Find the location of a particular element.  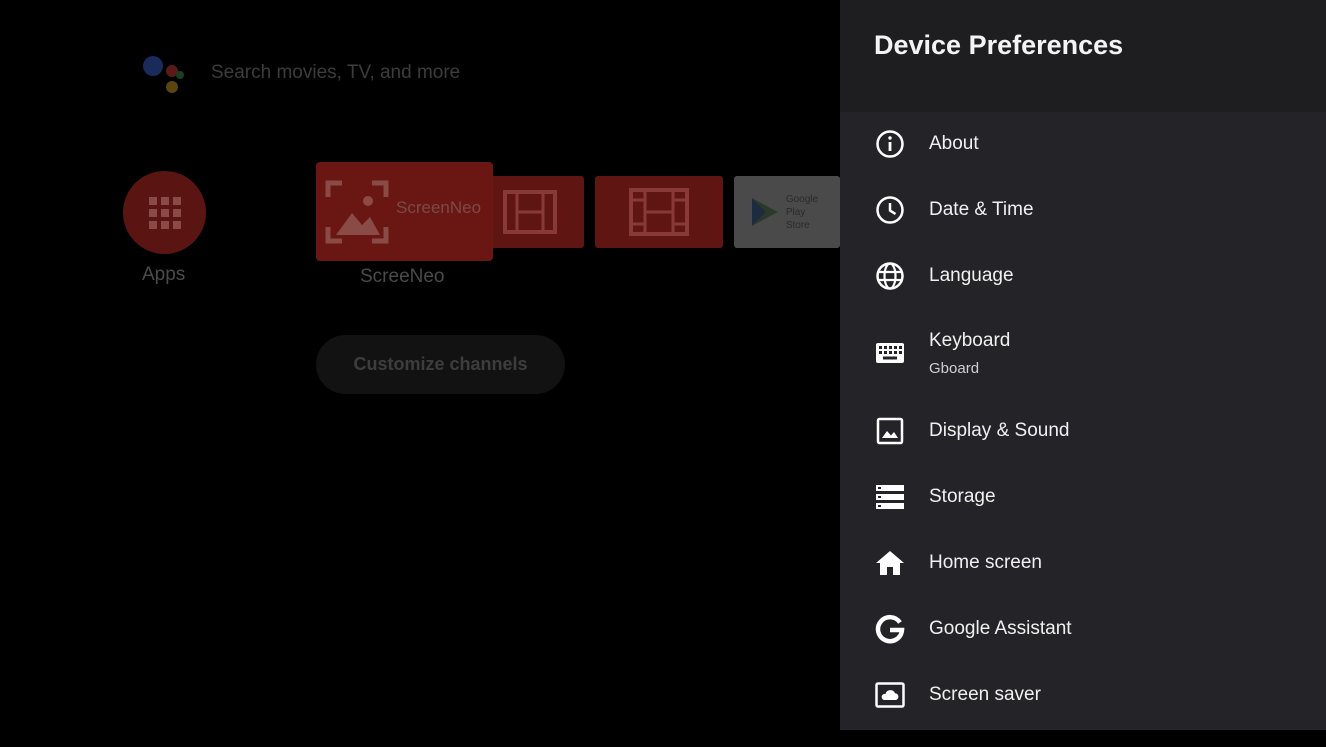

menu-item-screen-saver: Screen saver is located at coordinates (1083, 695).